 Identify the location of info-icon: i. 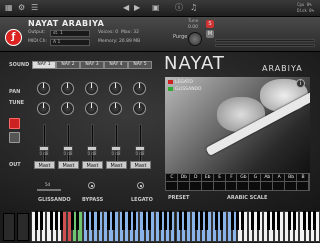
(300, 83).